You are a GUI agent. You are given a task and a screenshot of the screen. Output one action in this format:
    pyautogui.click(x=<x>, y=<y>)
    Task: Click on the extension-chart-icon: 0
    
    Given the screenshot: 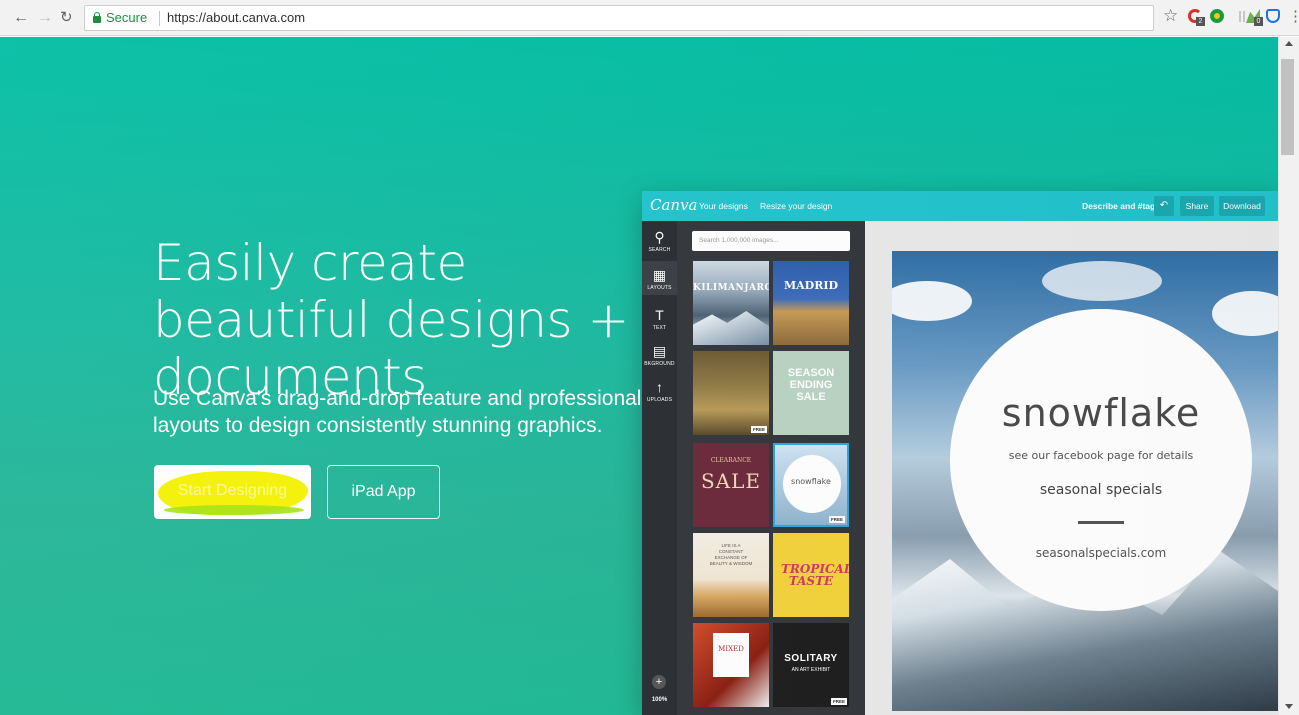 What is the action you would take?
    pyautogui.click(x=1254, y=17)
    